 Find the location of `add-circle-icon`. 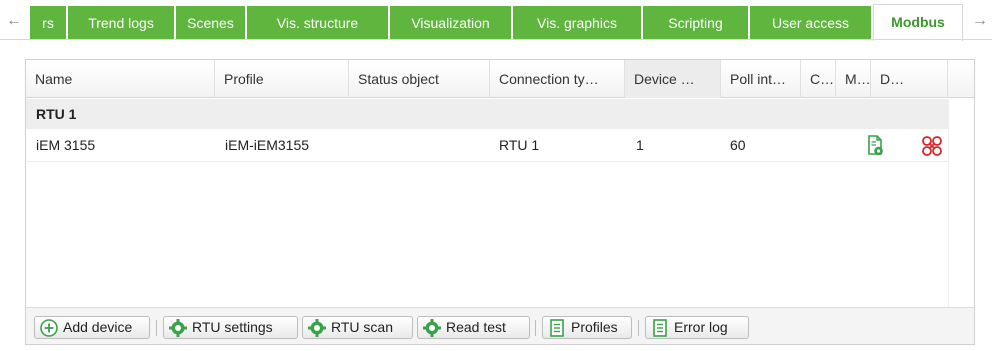

add-circle-icon is located at coordinates (49, 328).